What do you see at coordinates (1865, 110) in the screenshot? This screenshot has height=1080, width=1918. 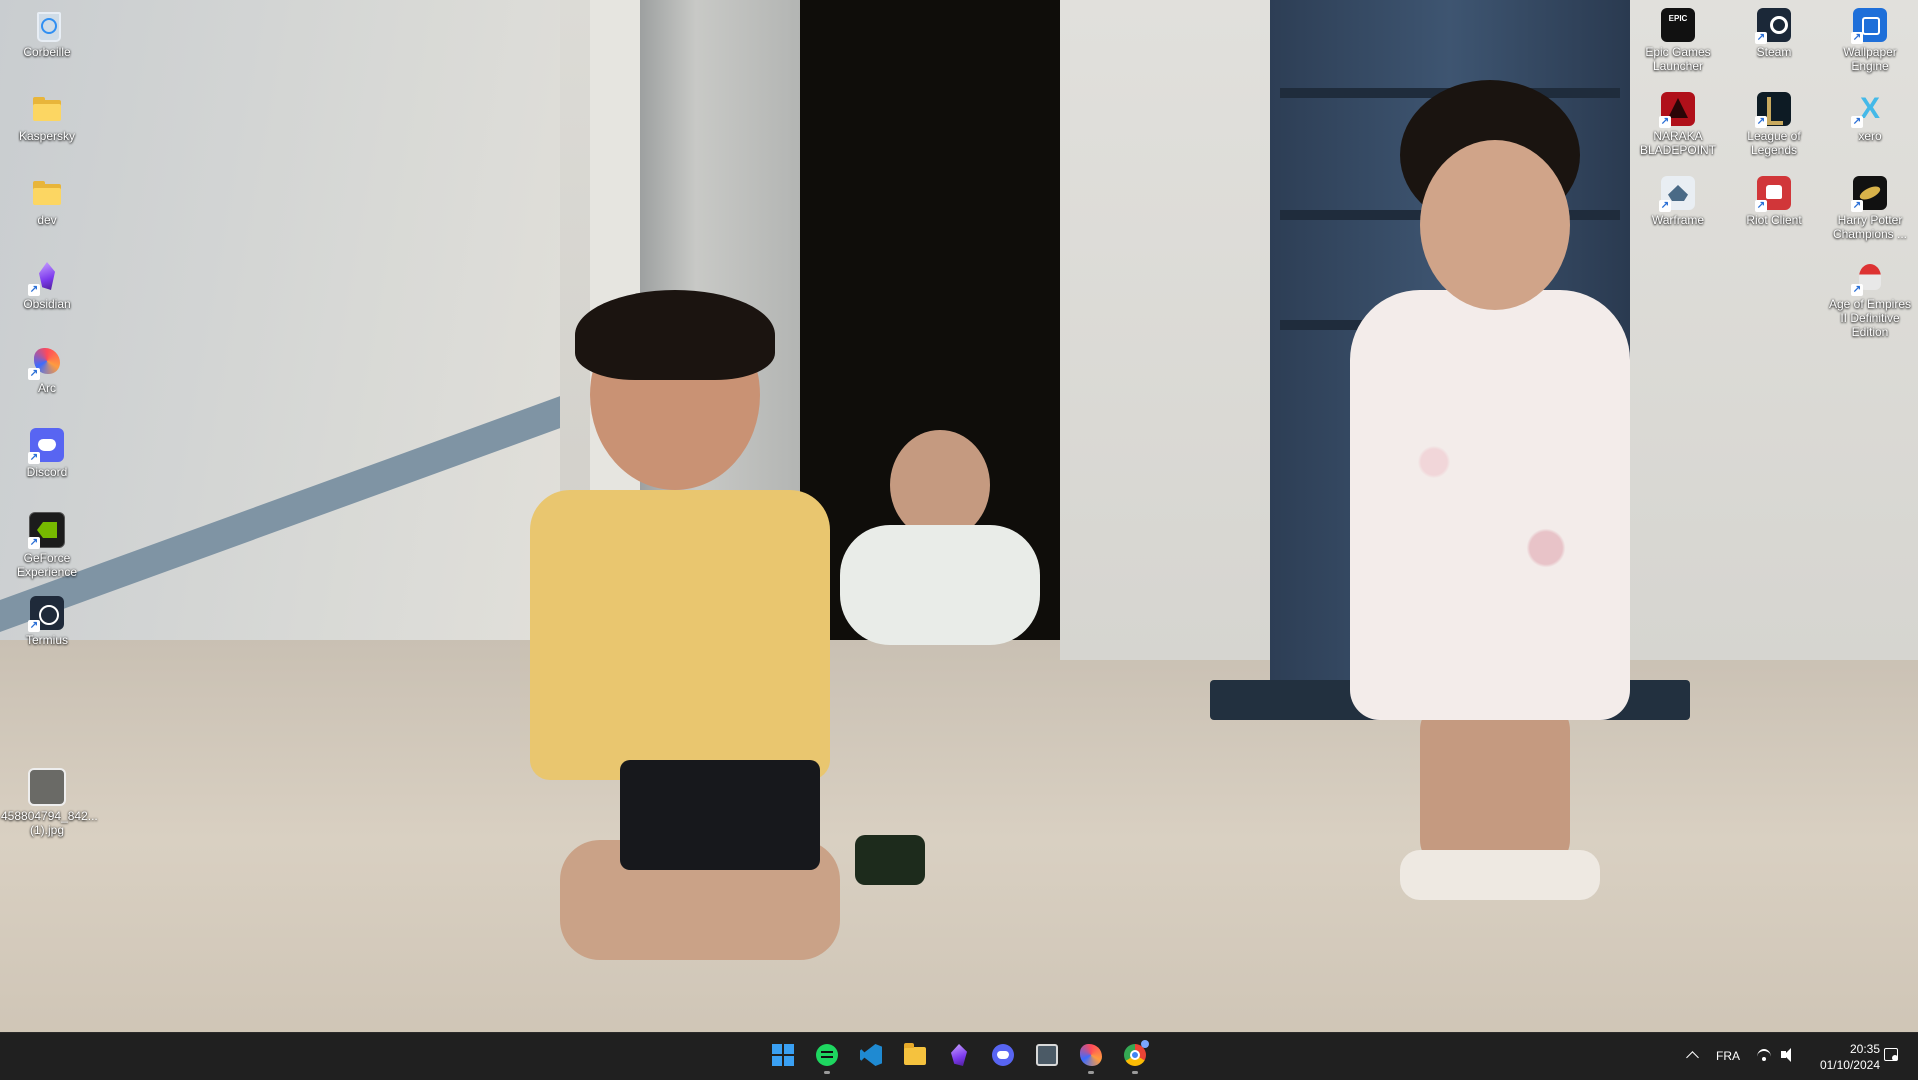 I see `xero-icon: X ↗` at bounding box center [1865, 110].